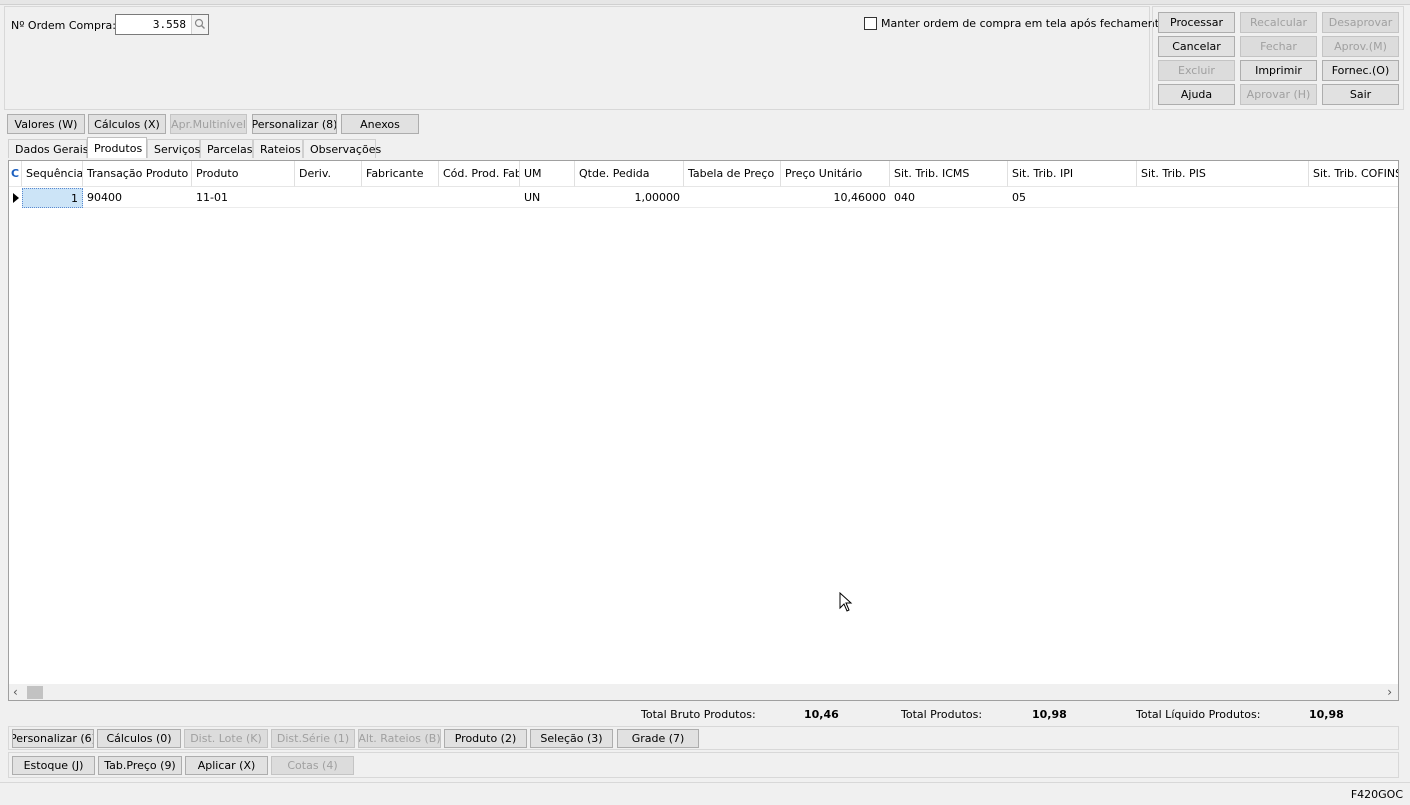 The image size is (1410, 805). What do you see at coordinates (1072, 174) in the screenshot?
I see `column-header-sit-trib-ipi: Sit. Trib. IPI` at bounding box center [1072, 174].